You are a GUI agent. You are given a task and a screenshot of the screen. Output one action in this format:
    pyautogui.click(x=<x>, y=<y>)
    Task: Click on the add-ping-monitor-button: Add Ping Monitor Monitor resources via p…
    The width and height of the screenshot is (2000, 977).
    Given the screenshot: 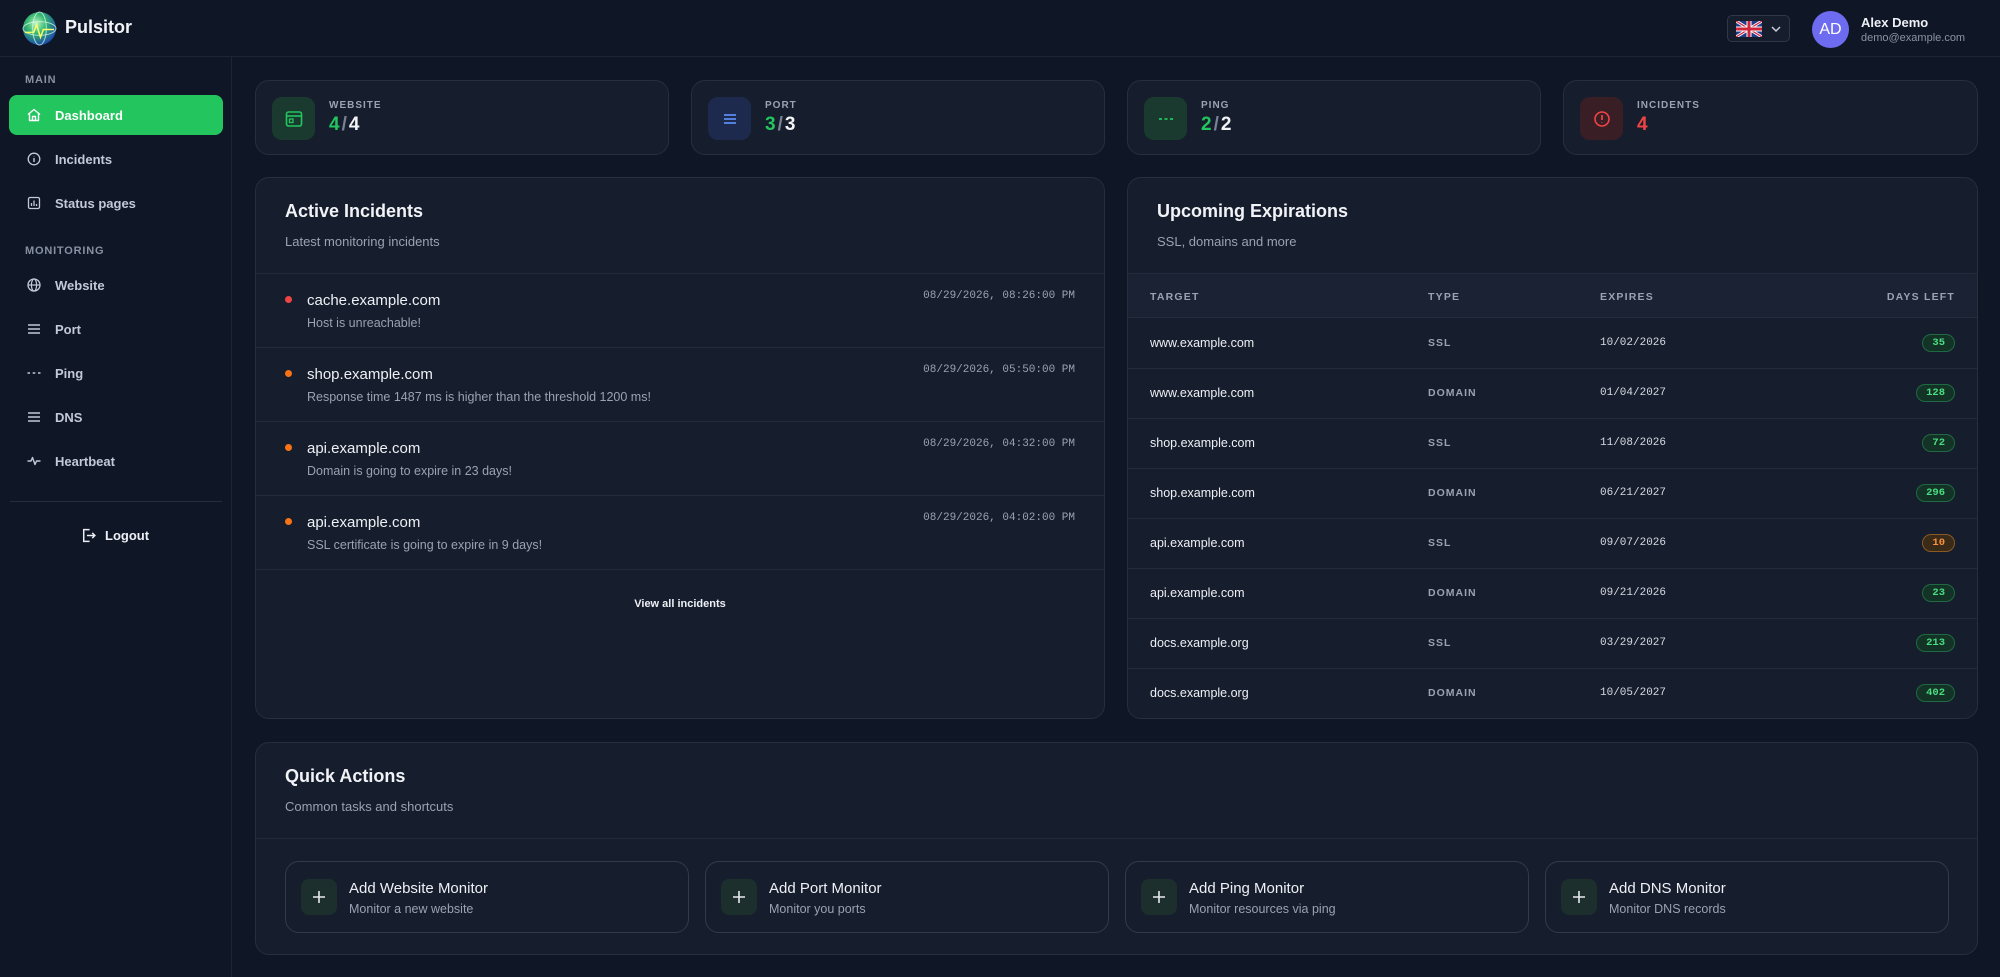 What is the action you would take?
    pyautogui.click(x=1327, y=897)
    